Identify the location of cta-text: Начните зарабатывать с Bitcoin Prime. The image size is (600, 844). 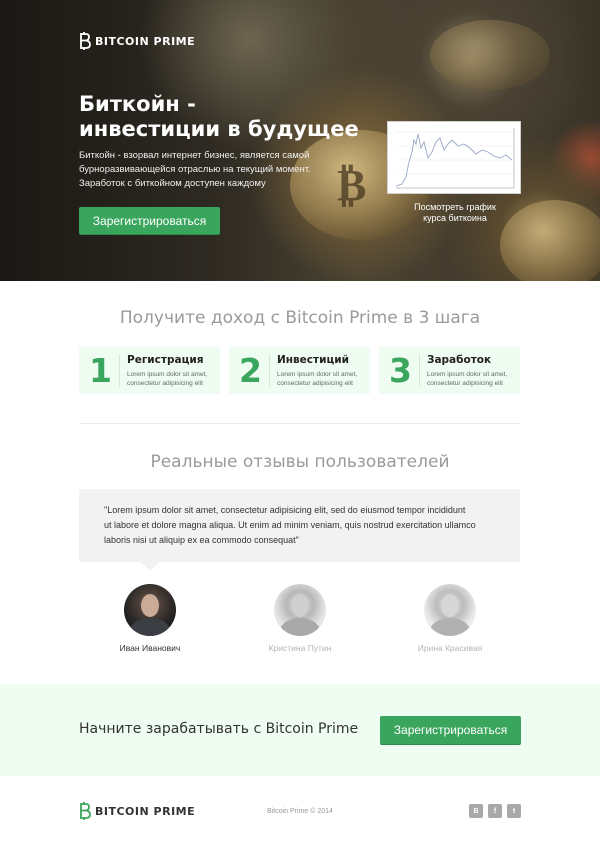
(219, 729).